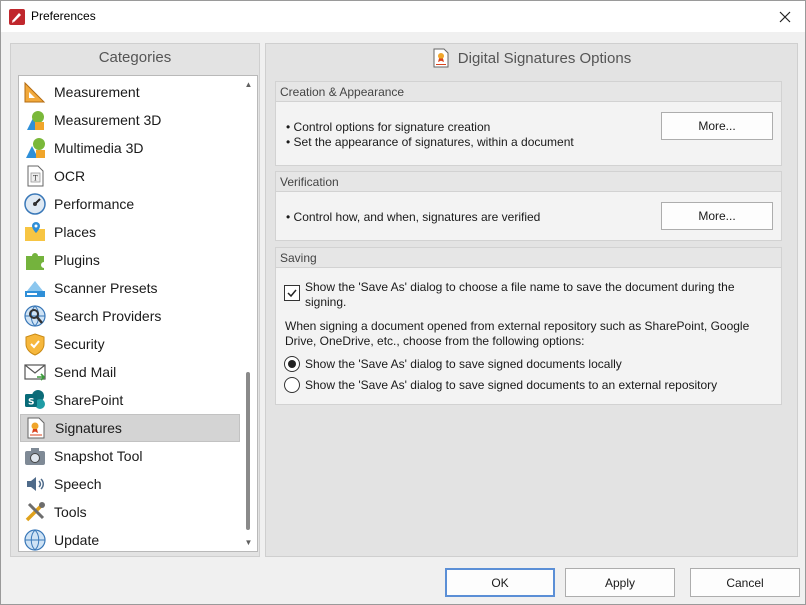  What do you see at coordinates (528, 258) in the screenshot?
I see `group-heading: Saving` at bounding box center [528, 258].